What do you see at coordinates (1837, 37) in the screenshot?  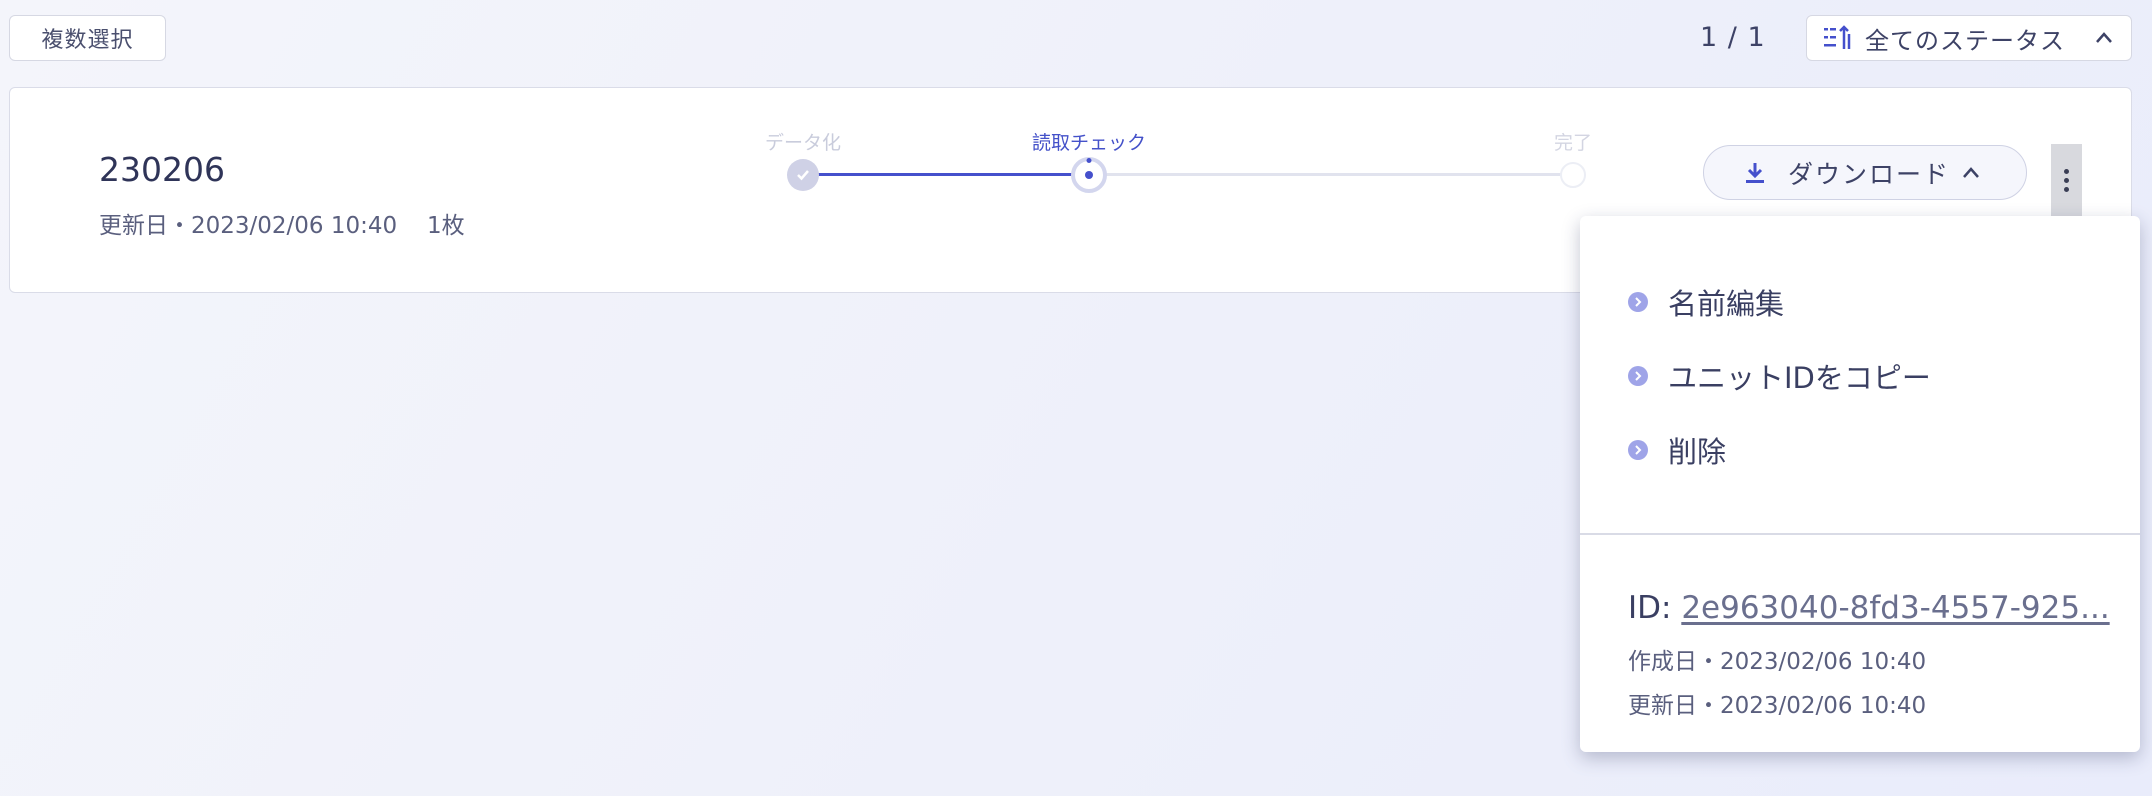 I see `sort-icon` at bounding box center [1837, 37].